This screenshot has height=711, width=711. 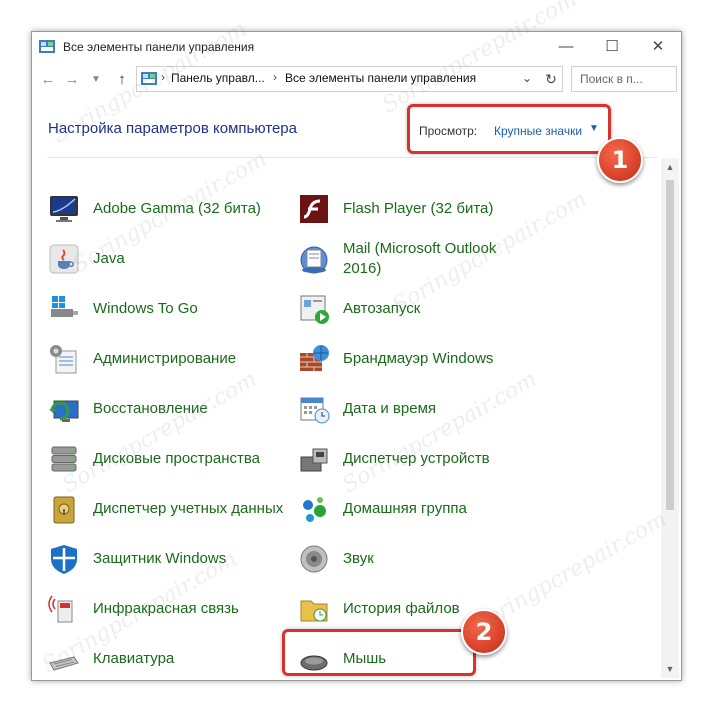 What do you see at coordinates (168, 659) in the screenshot?
I see `item-keyboard: Клавиатура` at bounding box center [168, 659].